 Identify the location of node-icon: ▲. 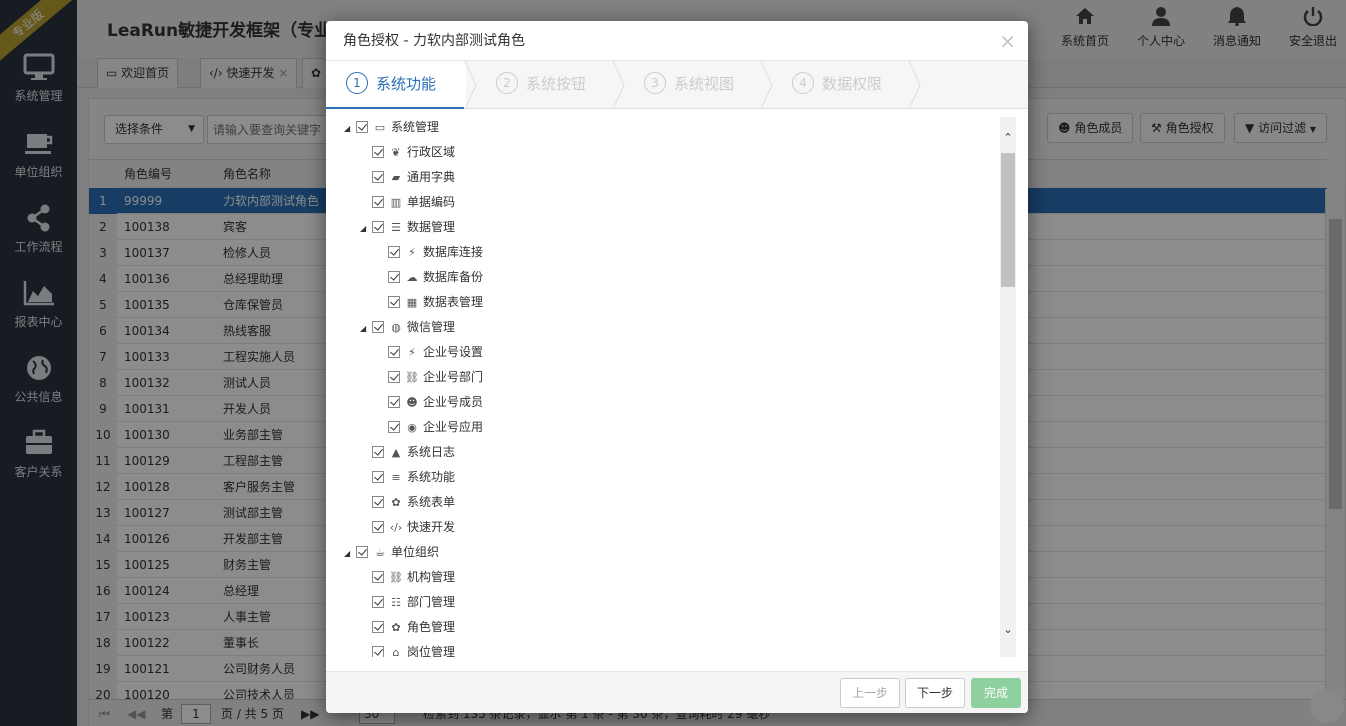
(396, 452).